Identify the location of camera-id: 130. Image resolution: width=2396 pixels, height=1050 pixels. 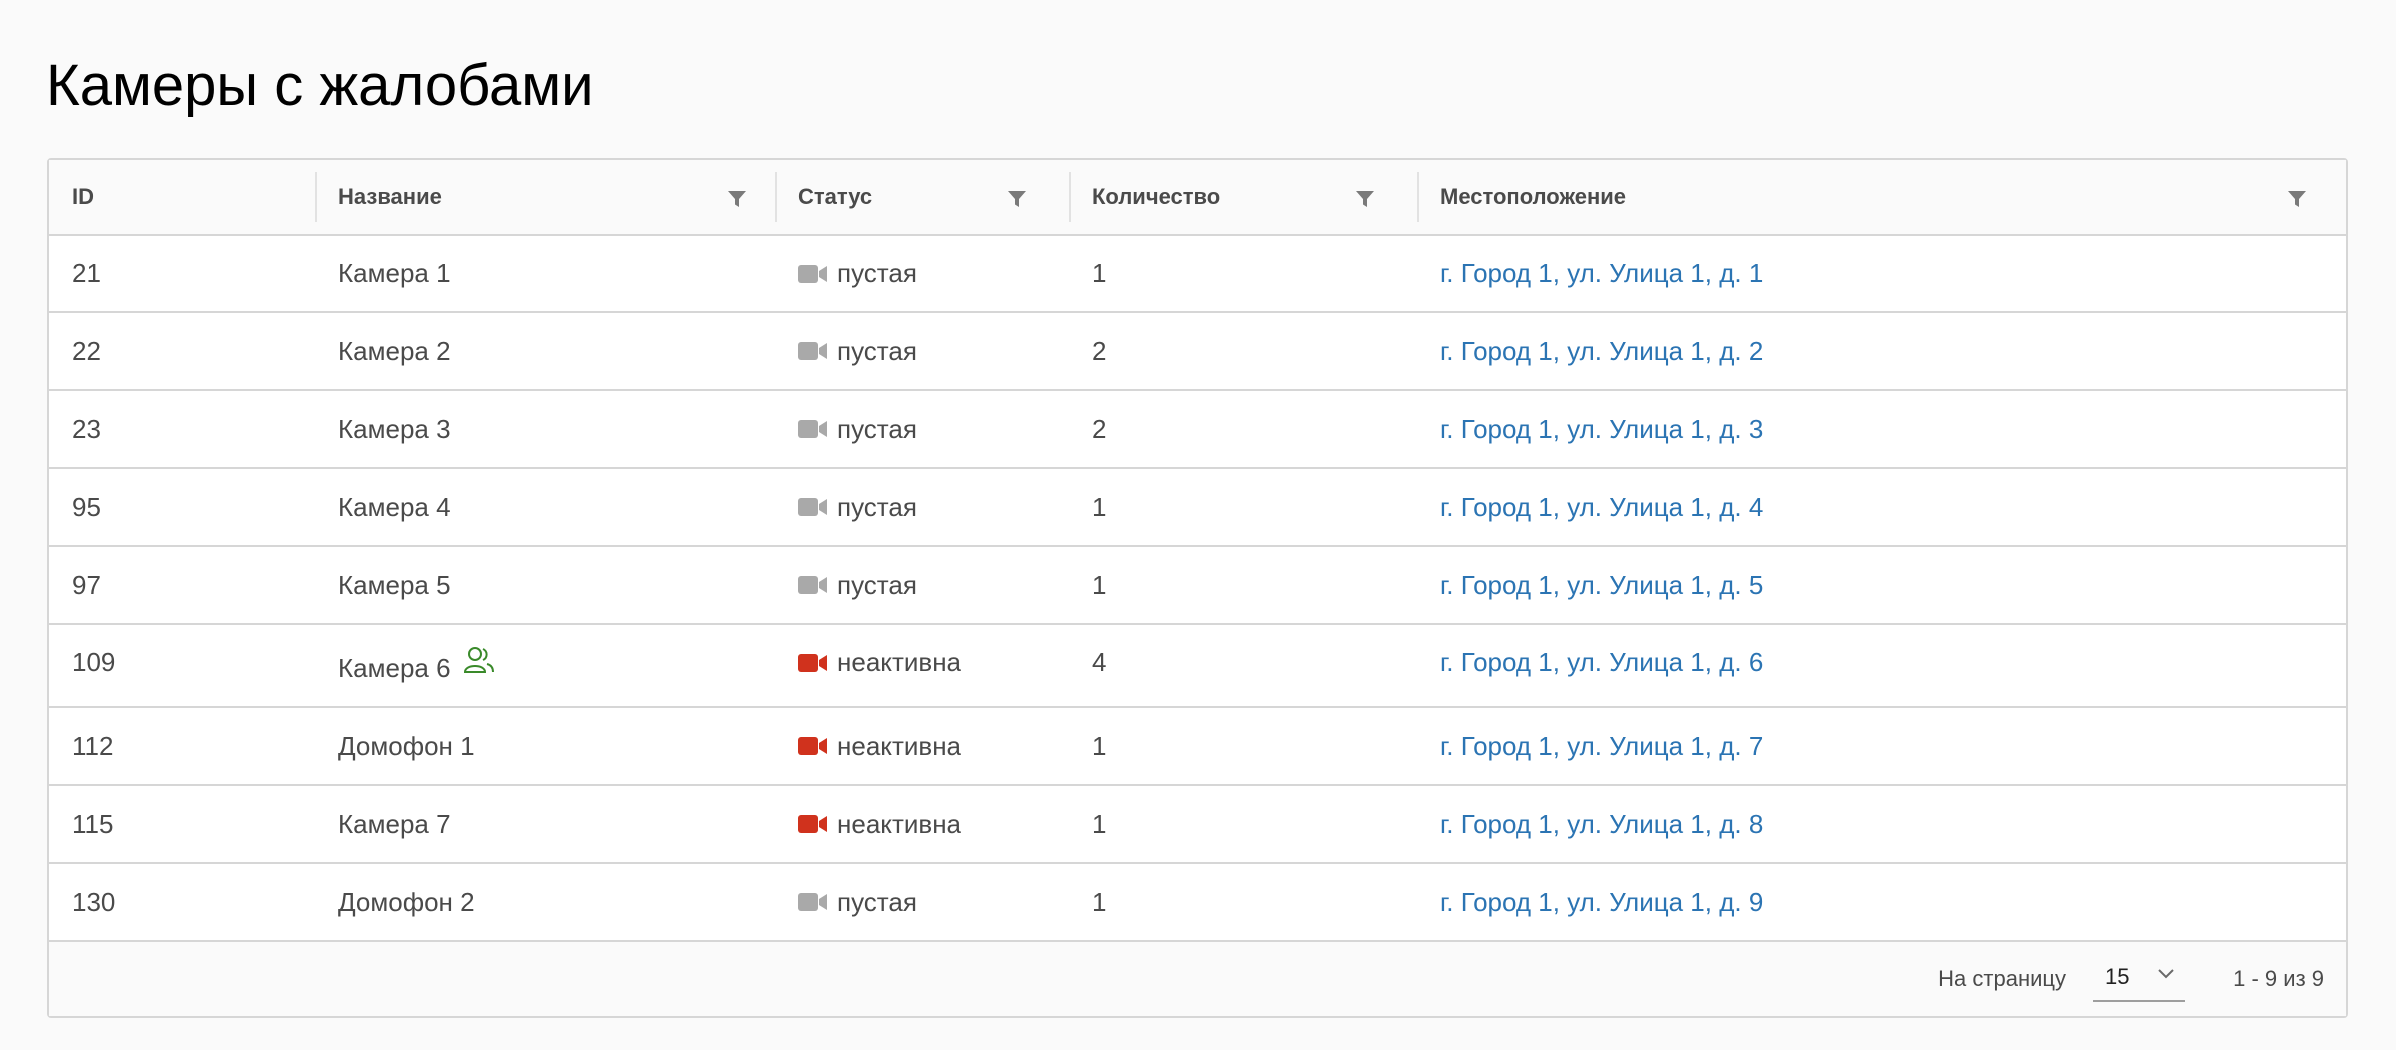
(94, 901).